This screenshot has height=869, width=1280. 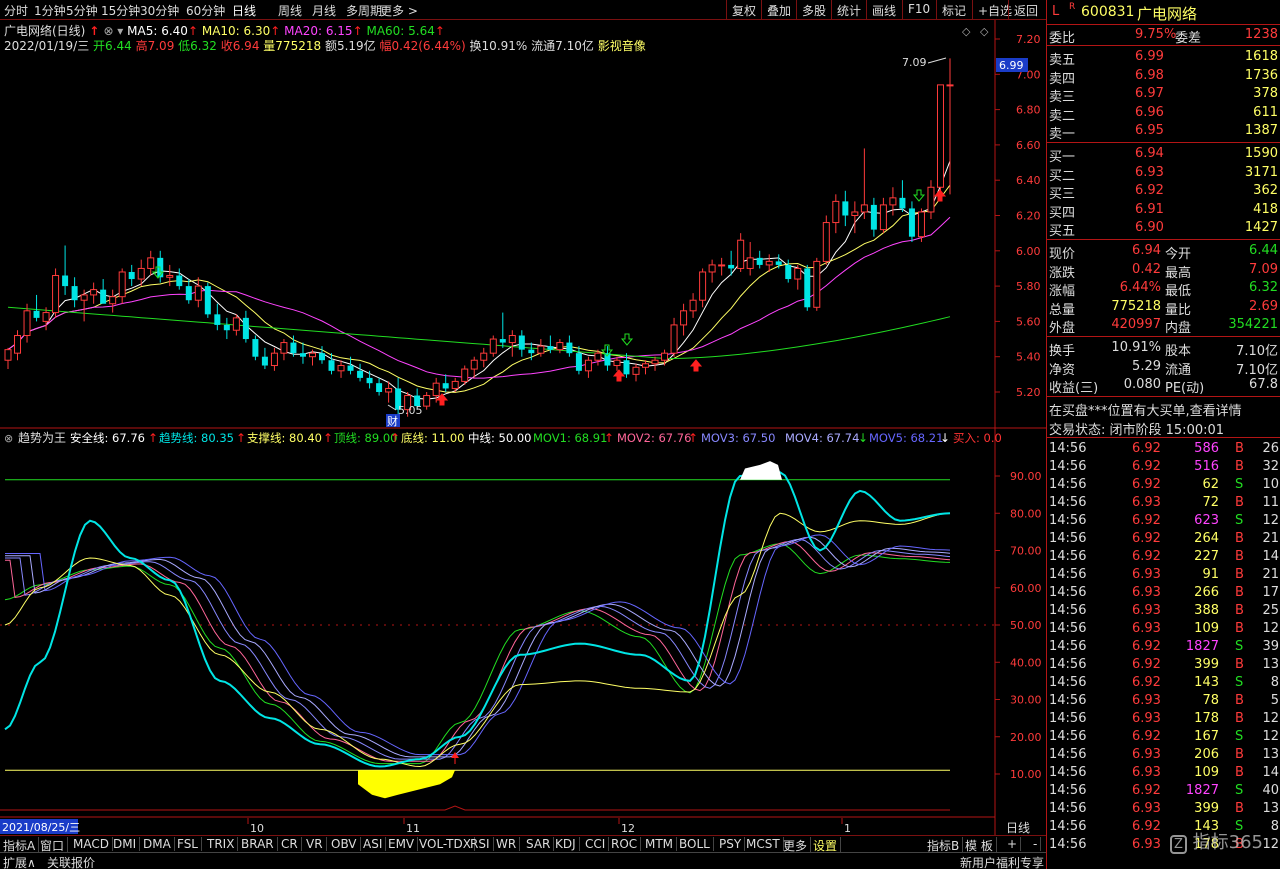 I want to click on indicator-tab-4: DMA, so click(x=157, y=844).